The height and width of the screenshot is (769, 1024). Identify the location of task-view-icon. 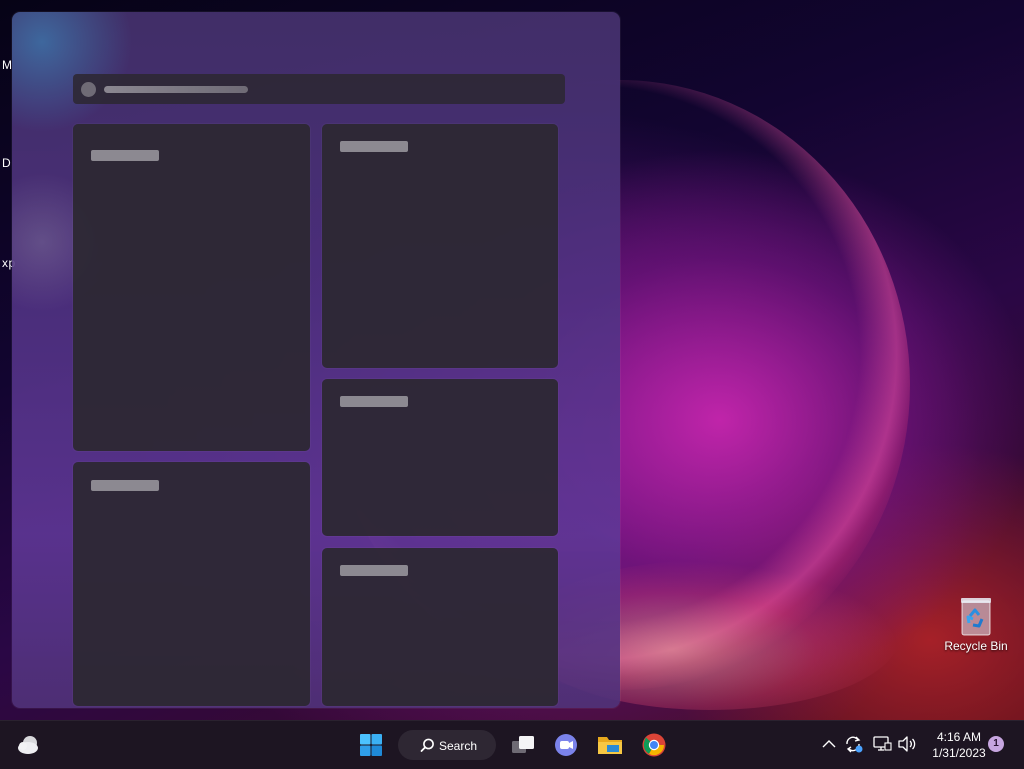
(523, 744).